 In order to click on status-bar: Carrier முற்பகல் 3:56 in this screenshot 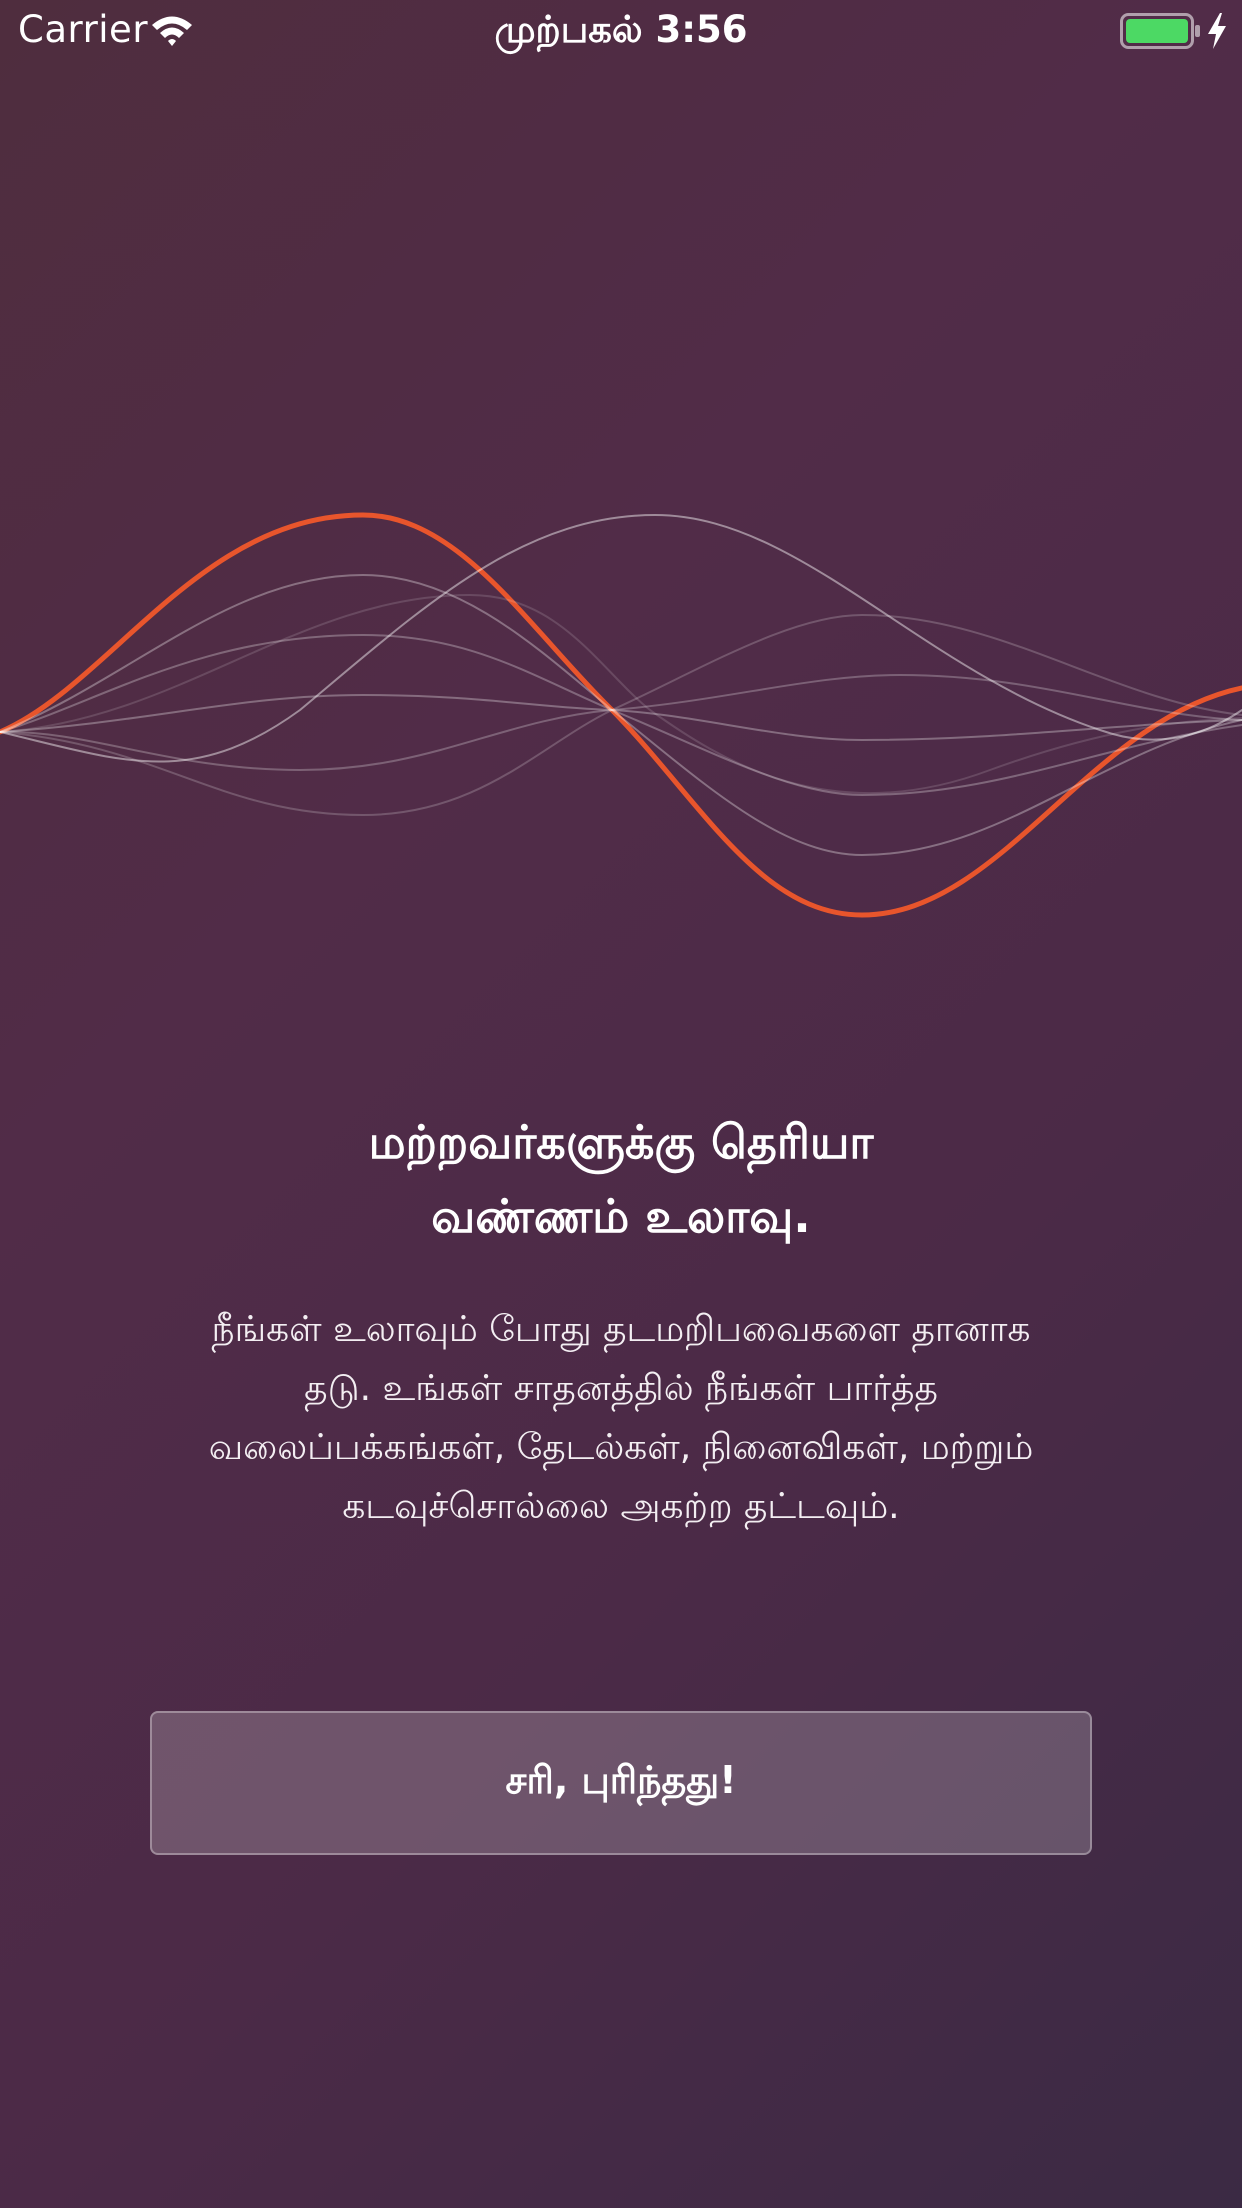, I will do `click(621, 31)`.